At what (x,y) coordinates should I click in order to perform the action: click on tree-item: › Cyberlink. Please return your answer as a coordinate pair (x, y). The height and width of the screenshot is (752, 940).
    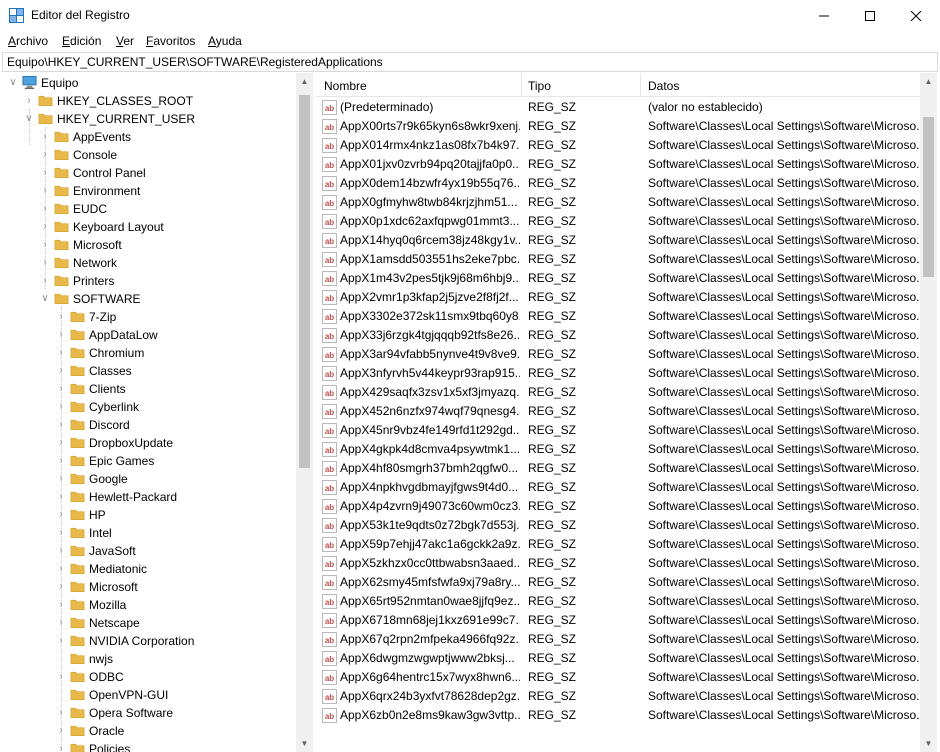
    Looking at the image, I should click on (148, 407).